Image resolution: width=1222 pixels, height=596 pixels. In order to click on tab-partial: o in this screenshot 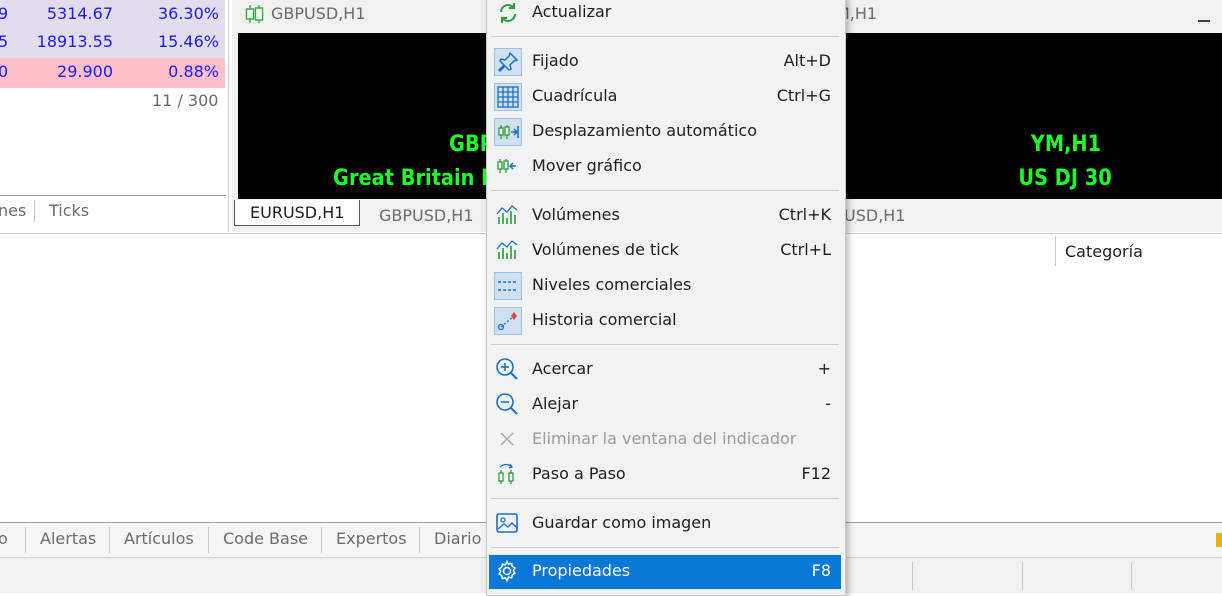, I will do `click(4, 538)`.